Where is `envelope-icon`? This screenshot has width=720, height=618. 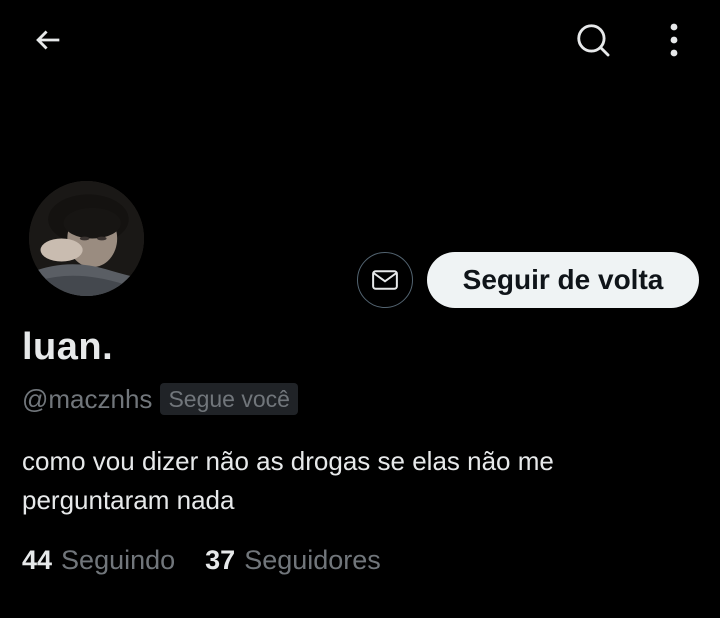 envelope-icon is located at coordinates (385, 280).